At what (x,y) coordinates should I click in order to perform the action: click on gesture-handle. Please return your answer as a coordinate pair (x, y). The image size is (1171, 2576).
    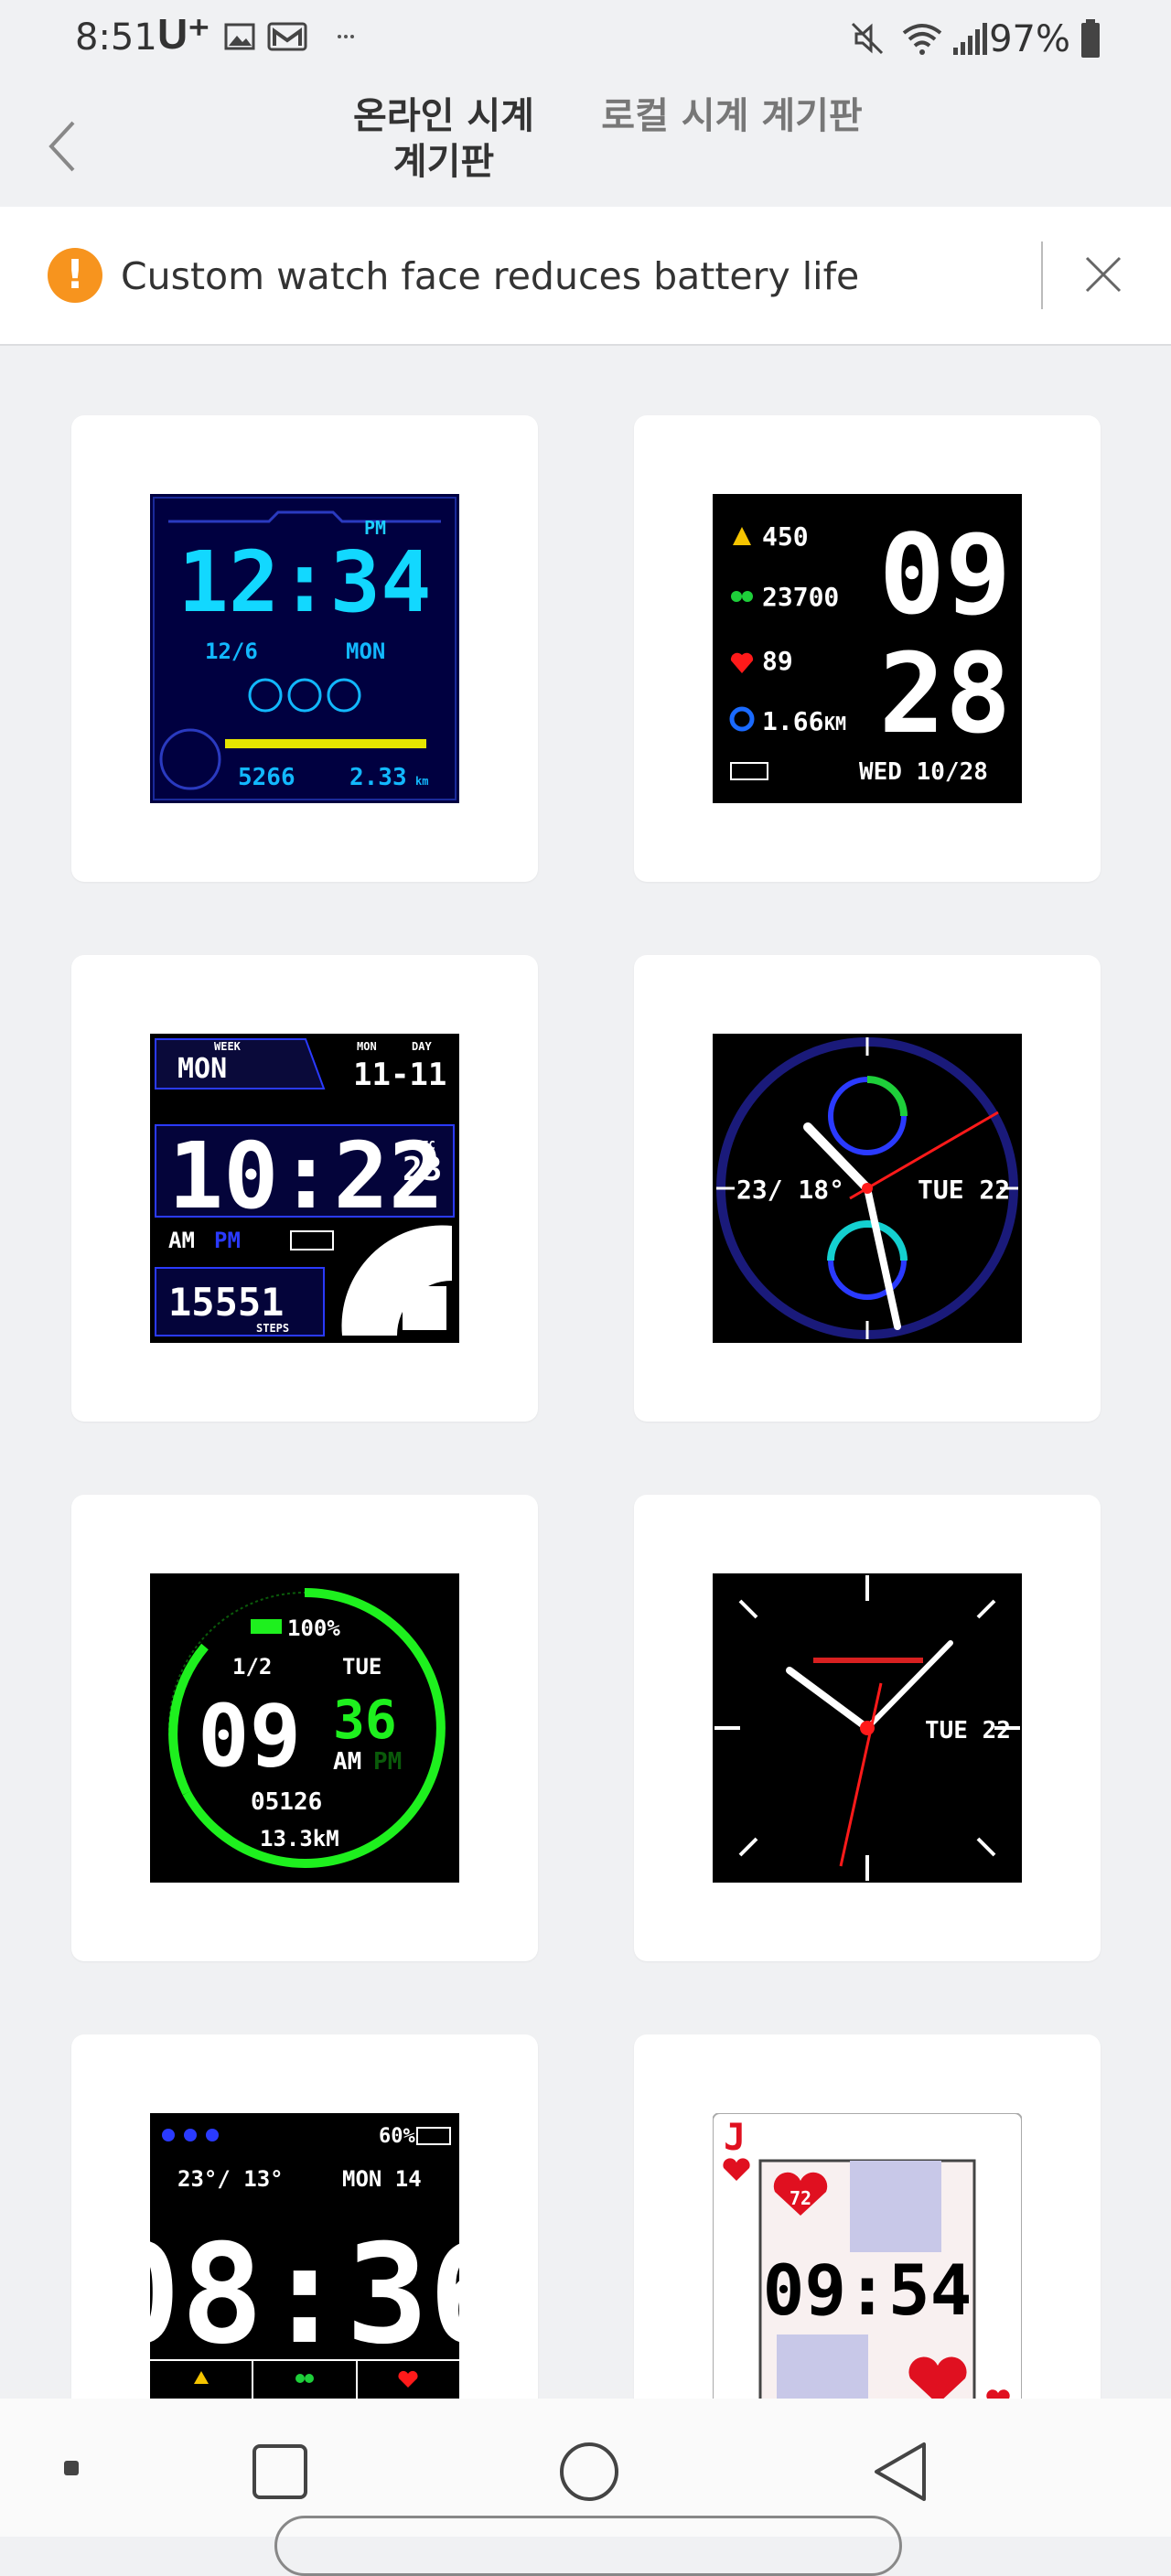
    Looking at the image, I should click on (588, 2546).